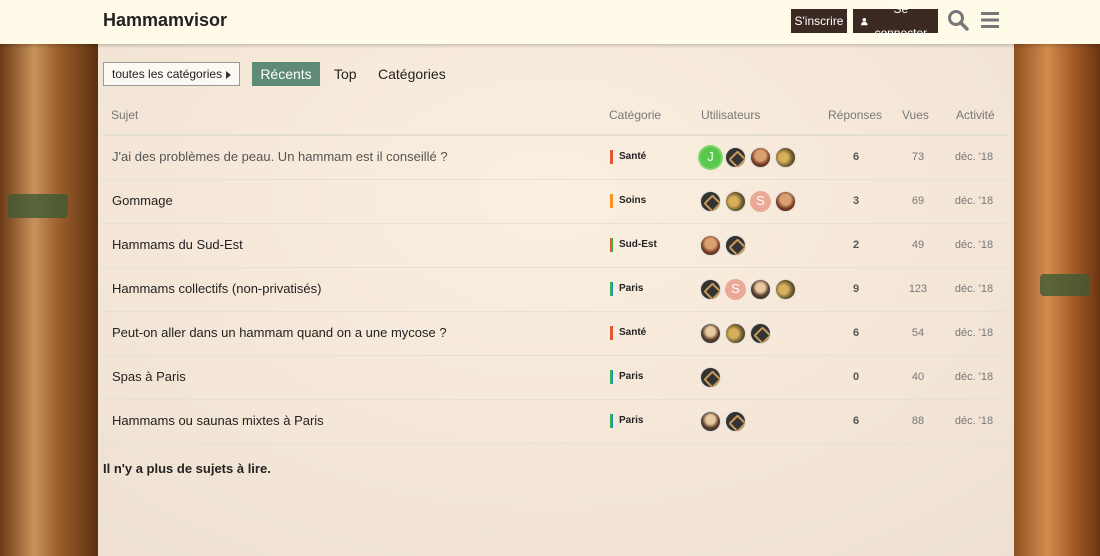 This screenshot has height=556, width=1100. I want to click on topic-title-link: Hammams du Sud-Est, so click(177, 244).